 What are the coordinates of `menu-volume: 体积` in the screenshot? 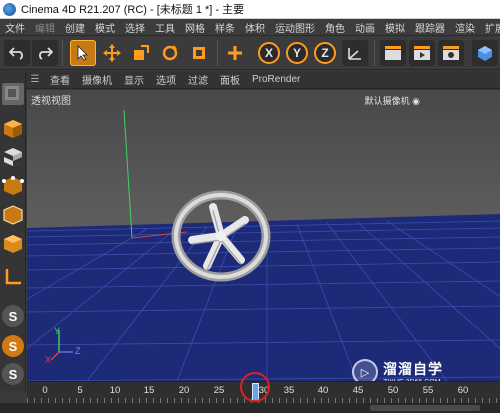 It's located at (255, 27).